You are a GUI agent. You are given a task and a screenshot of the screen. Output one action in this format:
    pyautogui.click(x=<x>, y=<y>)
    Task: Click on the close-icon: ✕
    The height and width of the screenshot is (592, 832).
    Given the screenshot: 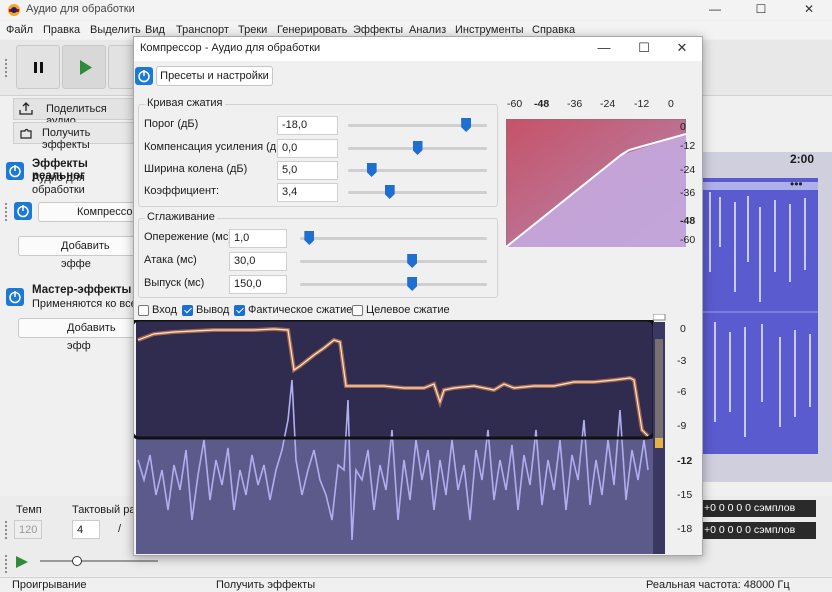 What is the action you would take?
    pyautogui.click(x=809, y=10)
    